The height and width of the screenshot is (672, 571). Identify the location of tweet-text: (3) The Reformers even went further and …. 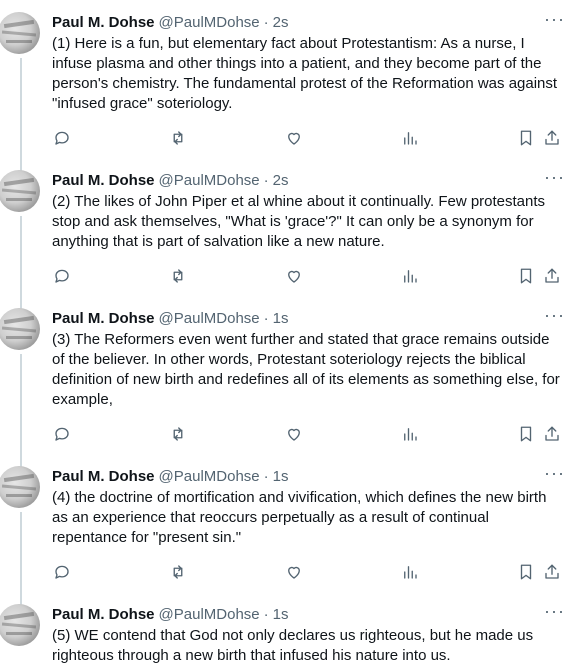
(306, 369).